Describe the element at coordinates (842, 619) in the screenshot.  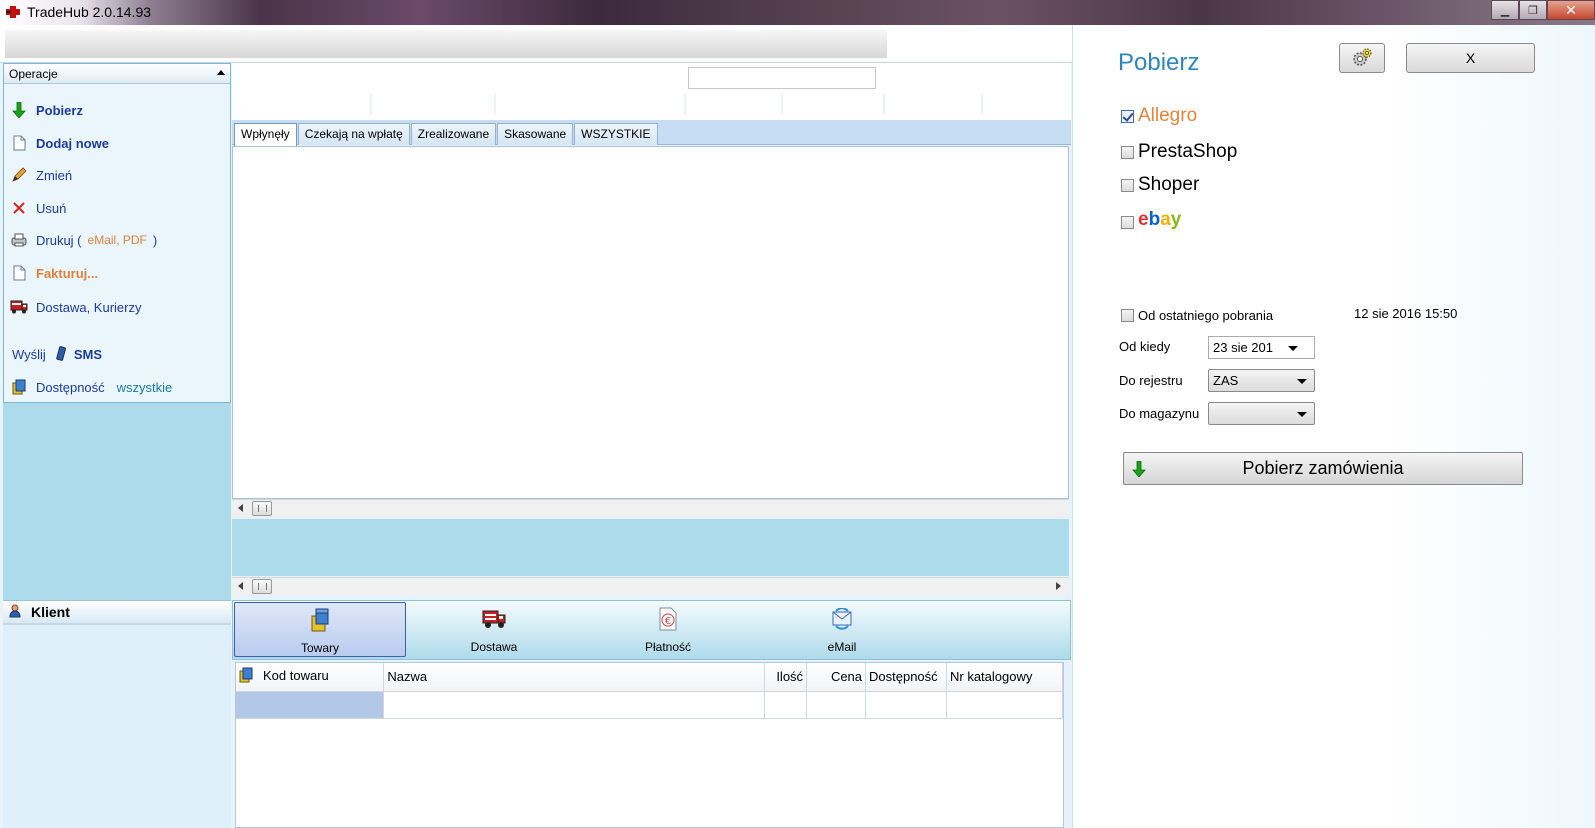
I see `email-sync-icon` at that location.